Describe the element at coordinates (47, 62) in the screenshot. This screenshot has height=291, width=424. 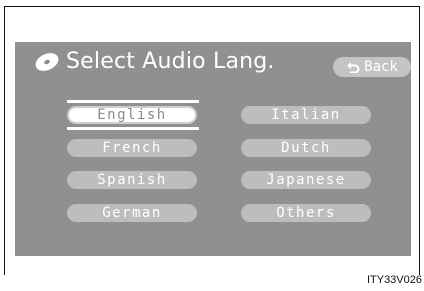
I see `disc-icon` at that location.